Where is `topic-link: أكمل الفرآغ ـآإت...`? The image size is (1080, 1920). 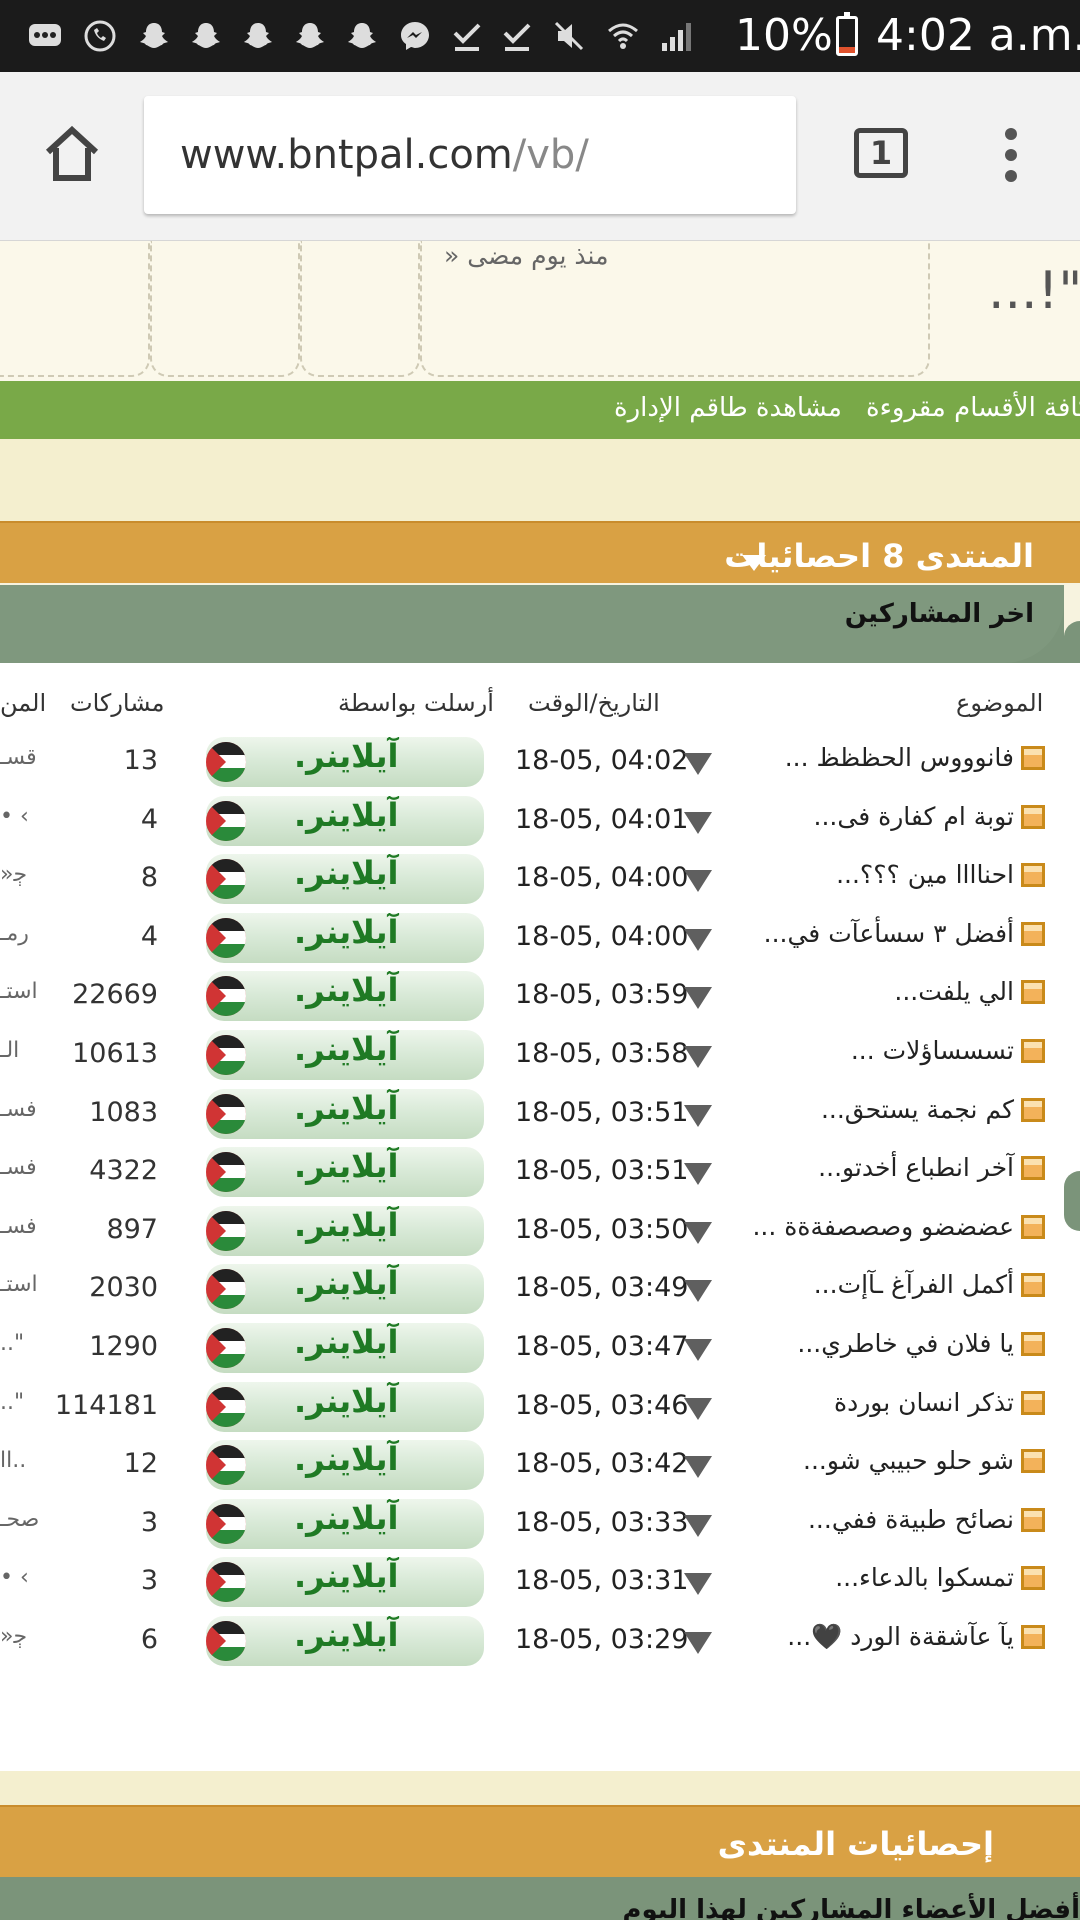 topic-link: أكمل الفرآغ ـآإت... is located at coordinates (914, 1284).